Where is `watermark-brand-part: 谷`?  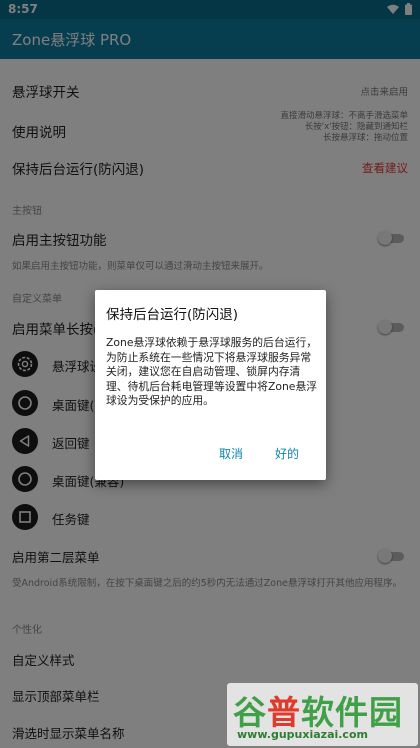 watermark-brand-part: 谷 is located at coordinates (250, 712).